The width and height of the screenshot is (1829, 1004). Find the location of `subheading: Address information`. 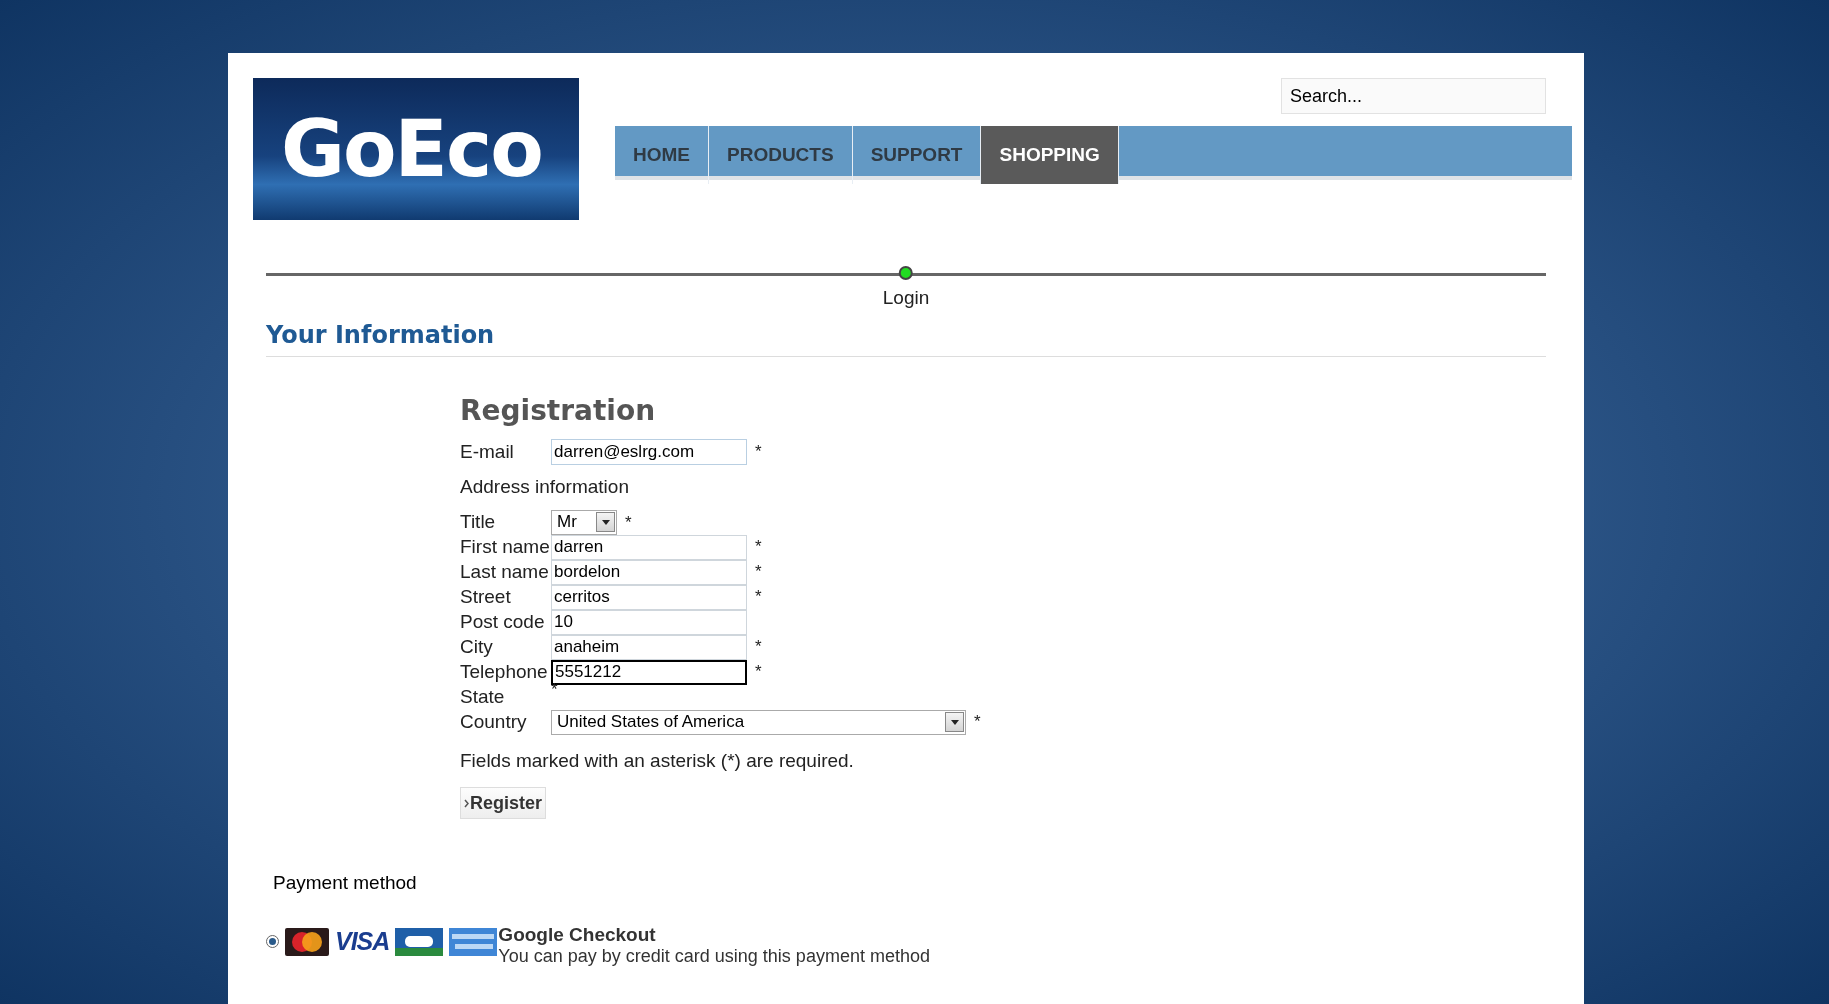

subheading: Address information is located at coordinates (545, 487).